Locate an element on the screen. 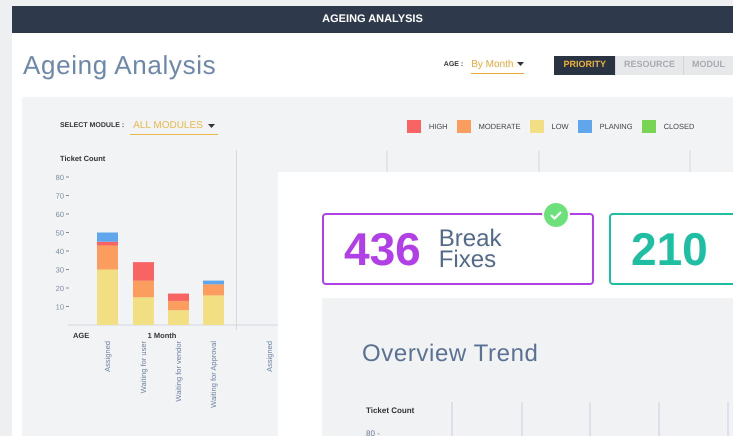 The height and width of the screenshot is (436, 733). stat-value: 436 is located at coordinates (382, 249).